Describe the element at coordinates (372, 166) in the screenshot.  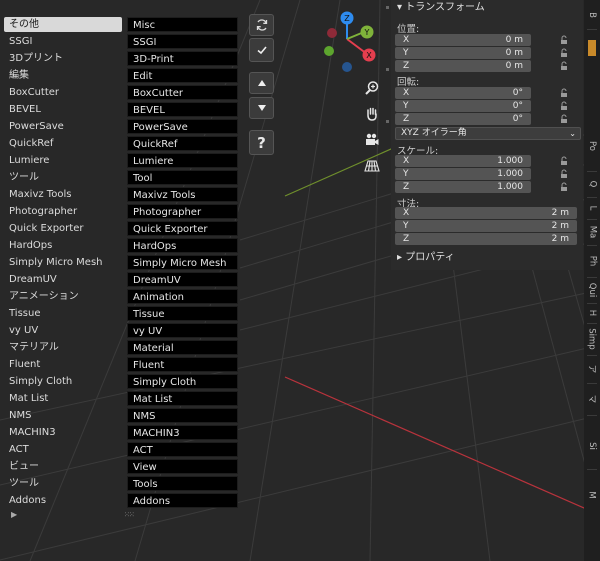
I see `perspective-toggle-button` at that location.